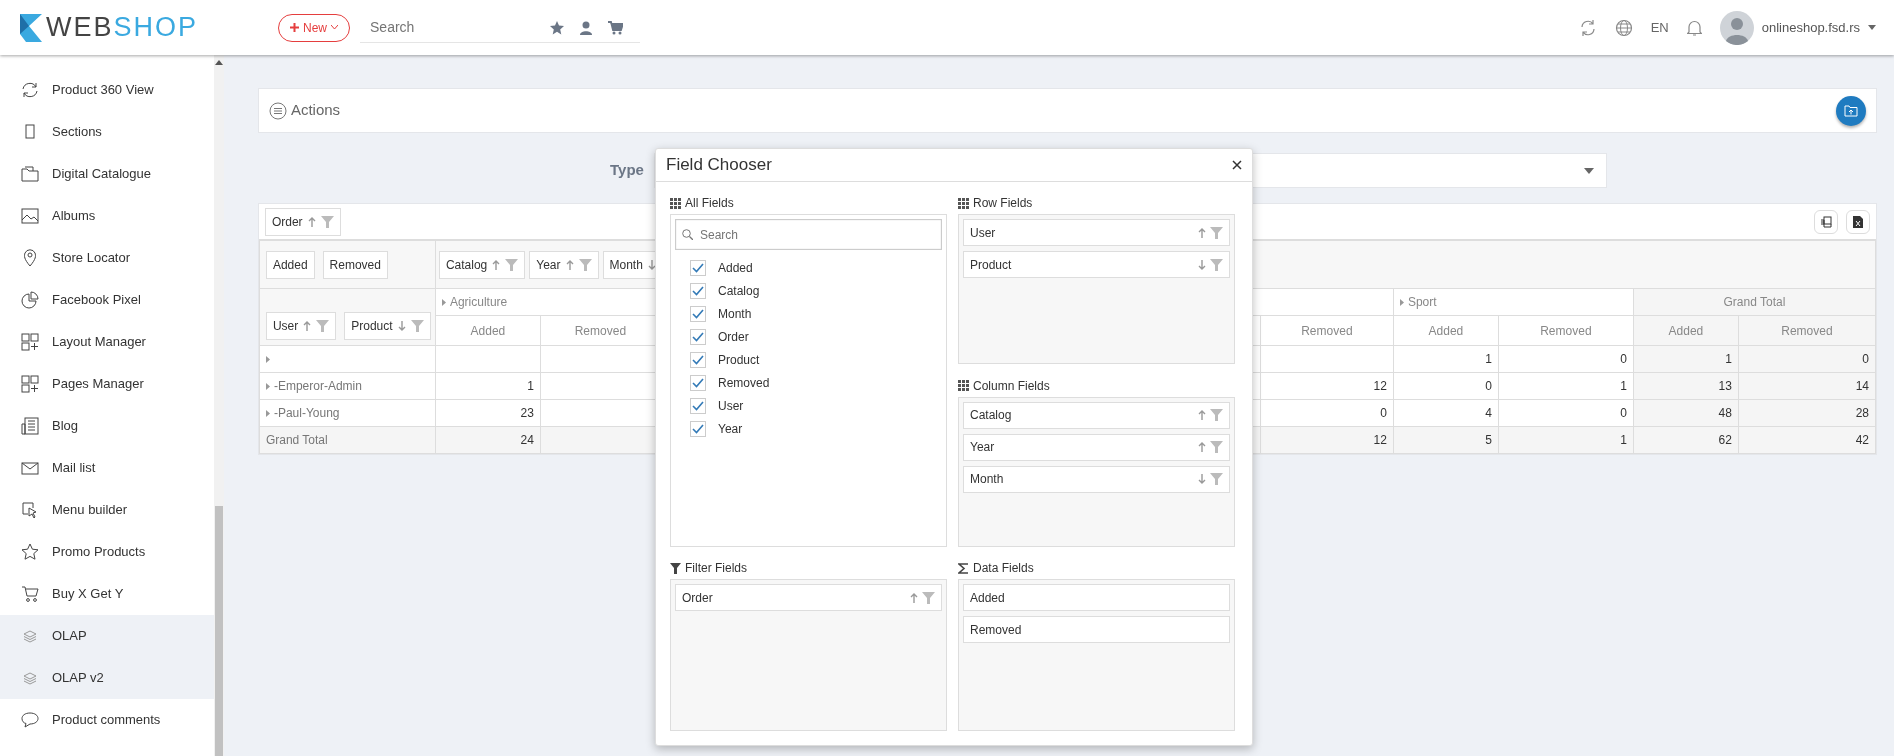 Image resolution: width=1894 pixels, height=756 pixels. What do you see at coordinates (1810, 27) in the screenshot?
I see `account-name: onlineshop.fsd.rs` at bounding box center [1810, 27].